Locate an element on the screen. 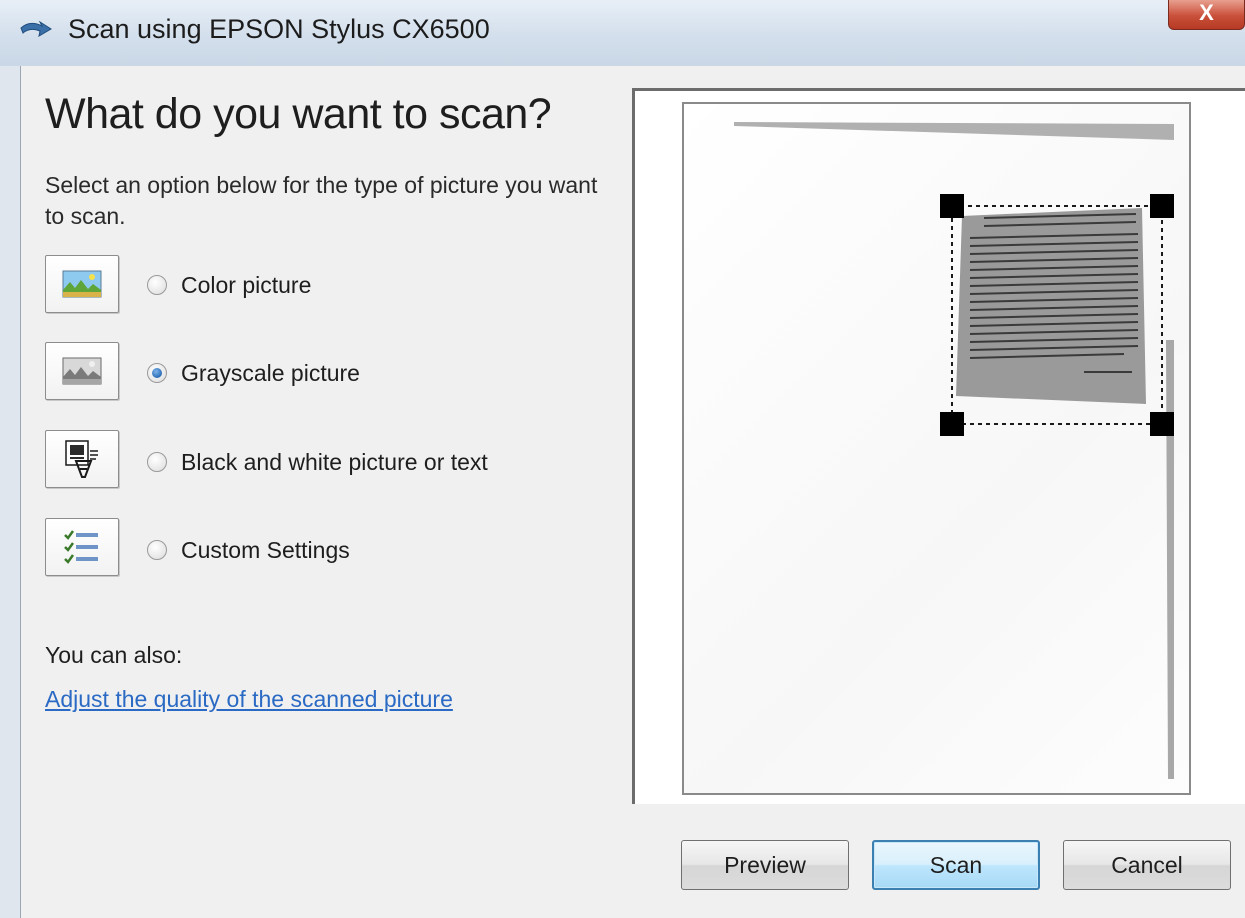  black-white-text-radio is located at coordinates (157, 462).